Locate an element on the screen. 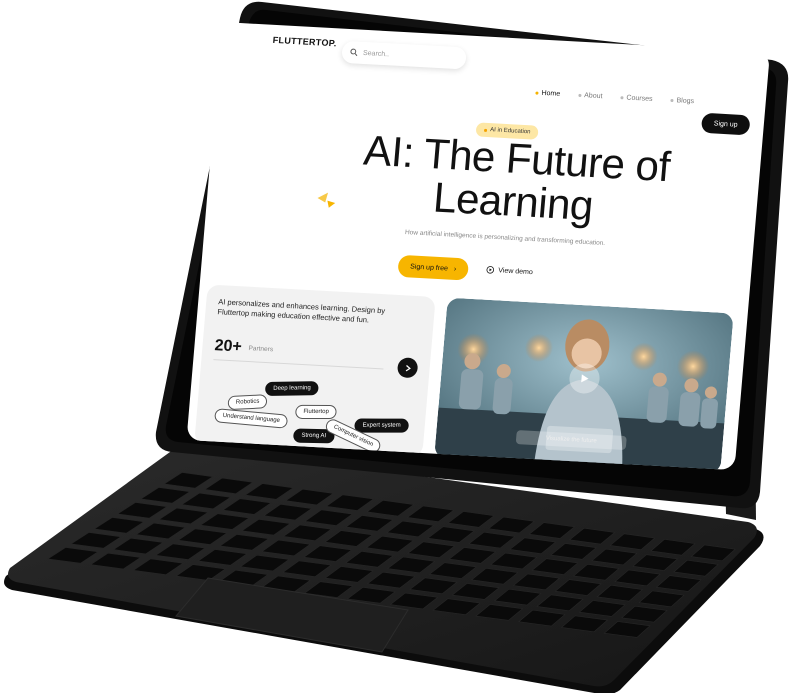  partners-label: Partners is located at coordinates (261, 349).